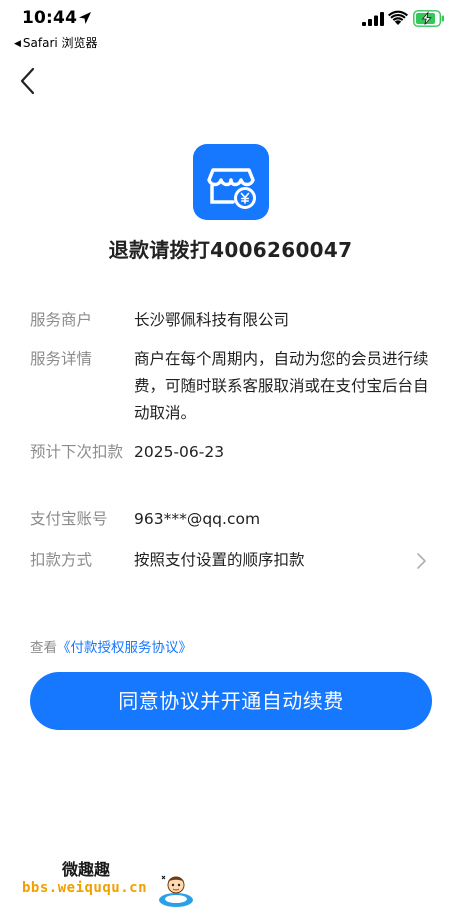  What do you see at coordinates (61, 359) in the screenshot?
I see `detail-label: 服务详情` at bounding box center [61, 359].